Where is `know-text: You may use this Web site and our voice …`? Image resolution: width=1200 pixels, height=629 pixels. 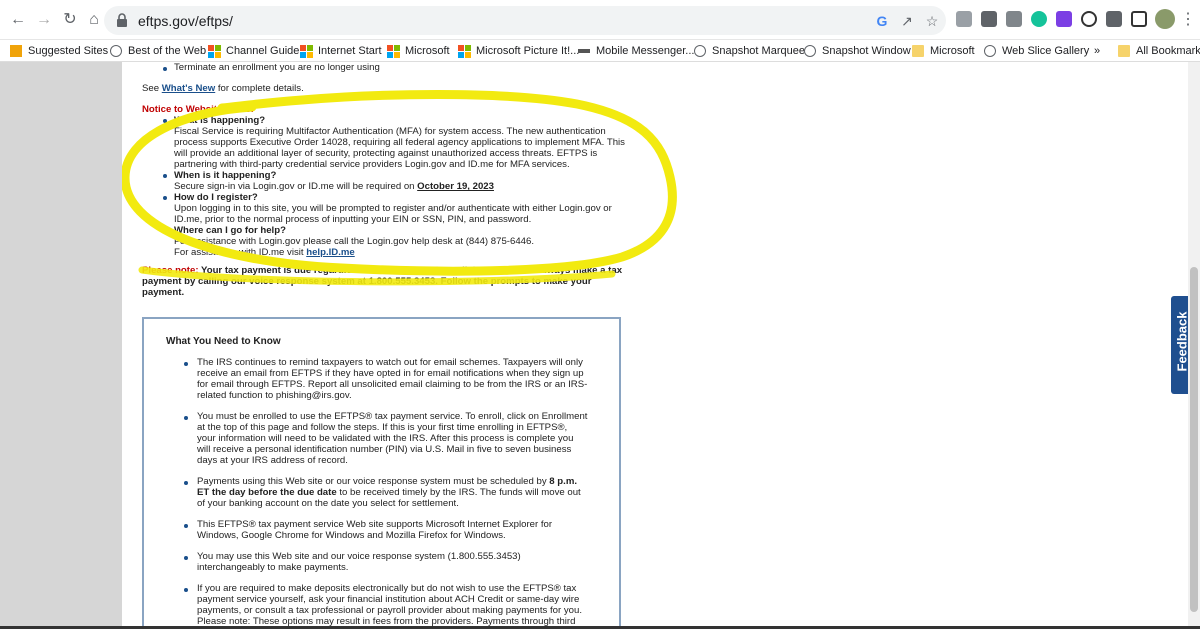 know-text: You may use this Web site and our voice … is located at coordinates (359, 556).